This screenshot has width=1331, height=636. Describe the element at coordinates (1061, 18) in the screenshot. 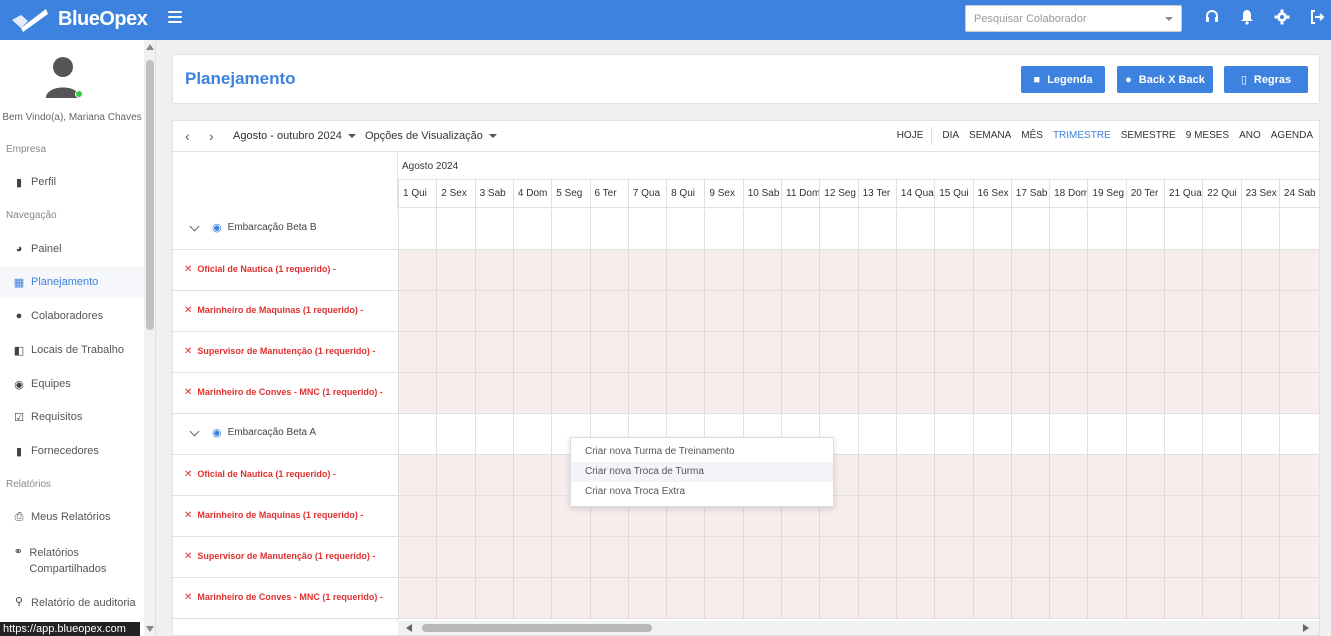

I see `search-input` at that location.